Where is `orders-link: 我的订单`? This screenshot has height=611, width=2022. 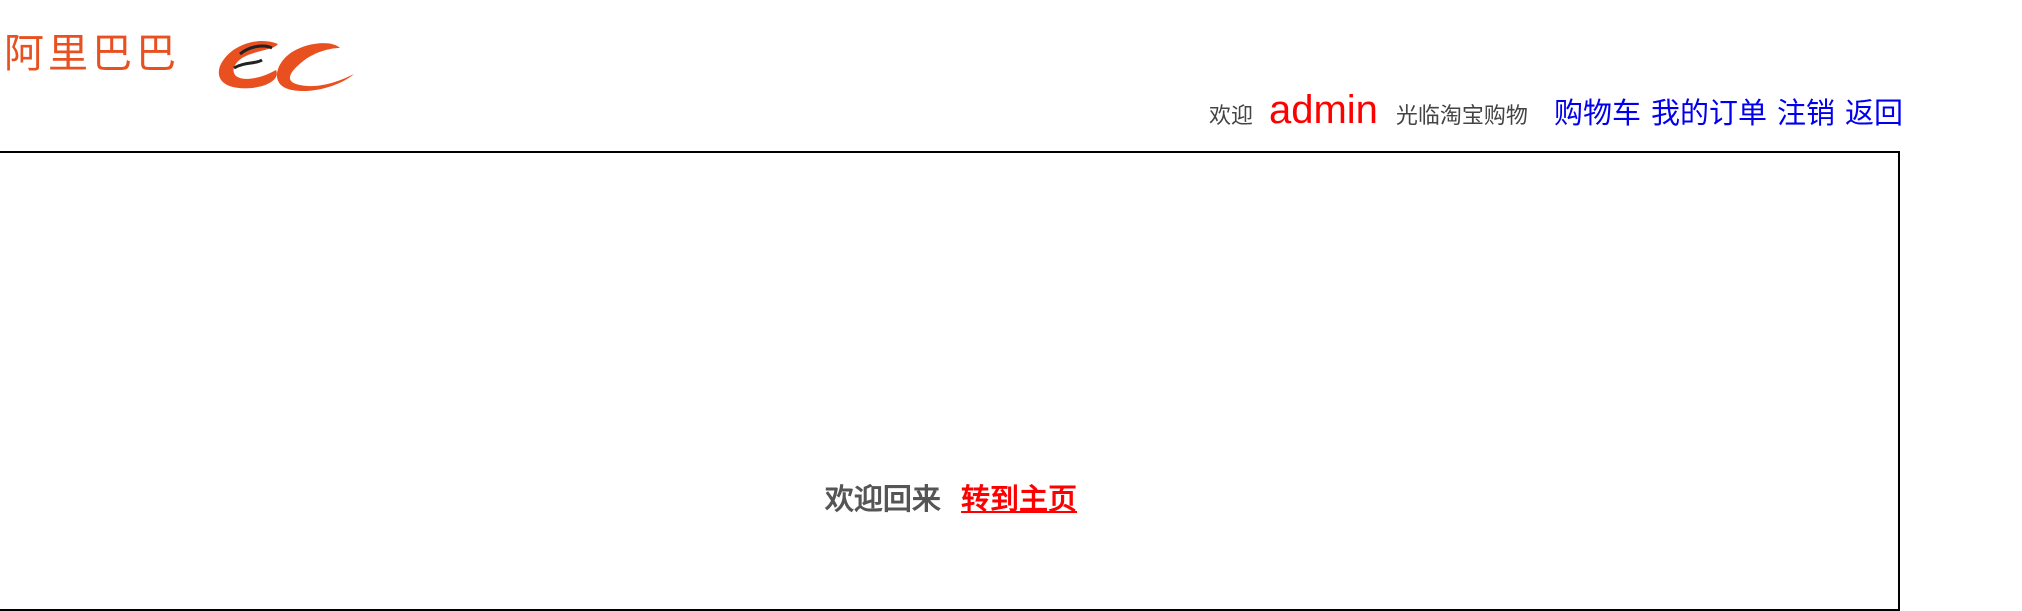
orders-link: 我的订单 is located at coordinates (1709, 111).